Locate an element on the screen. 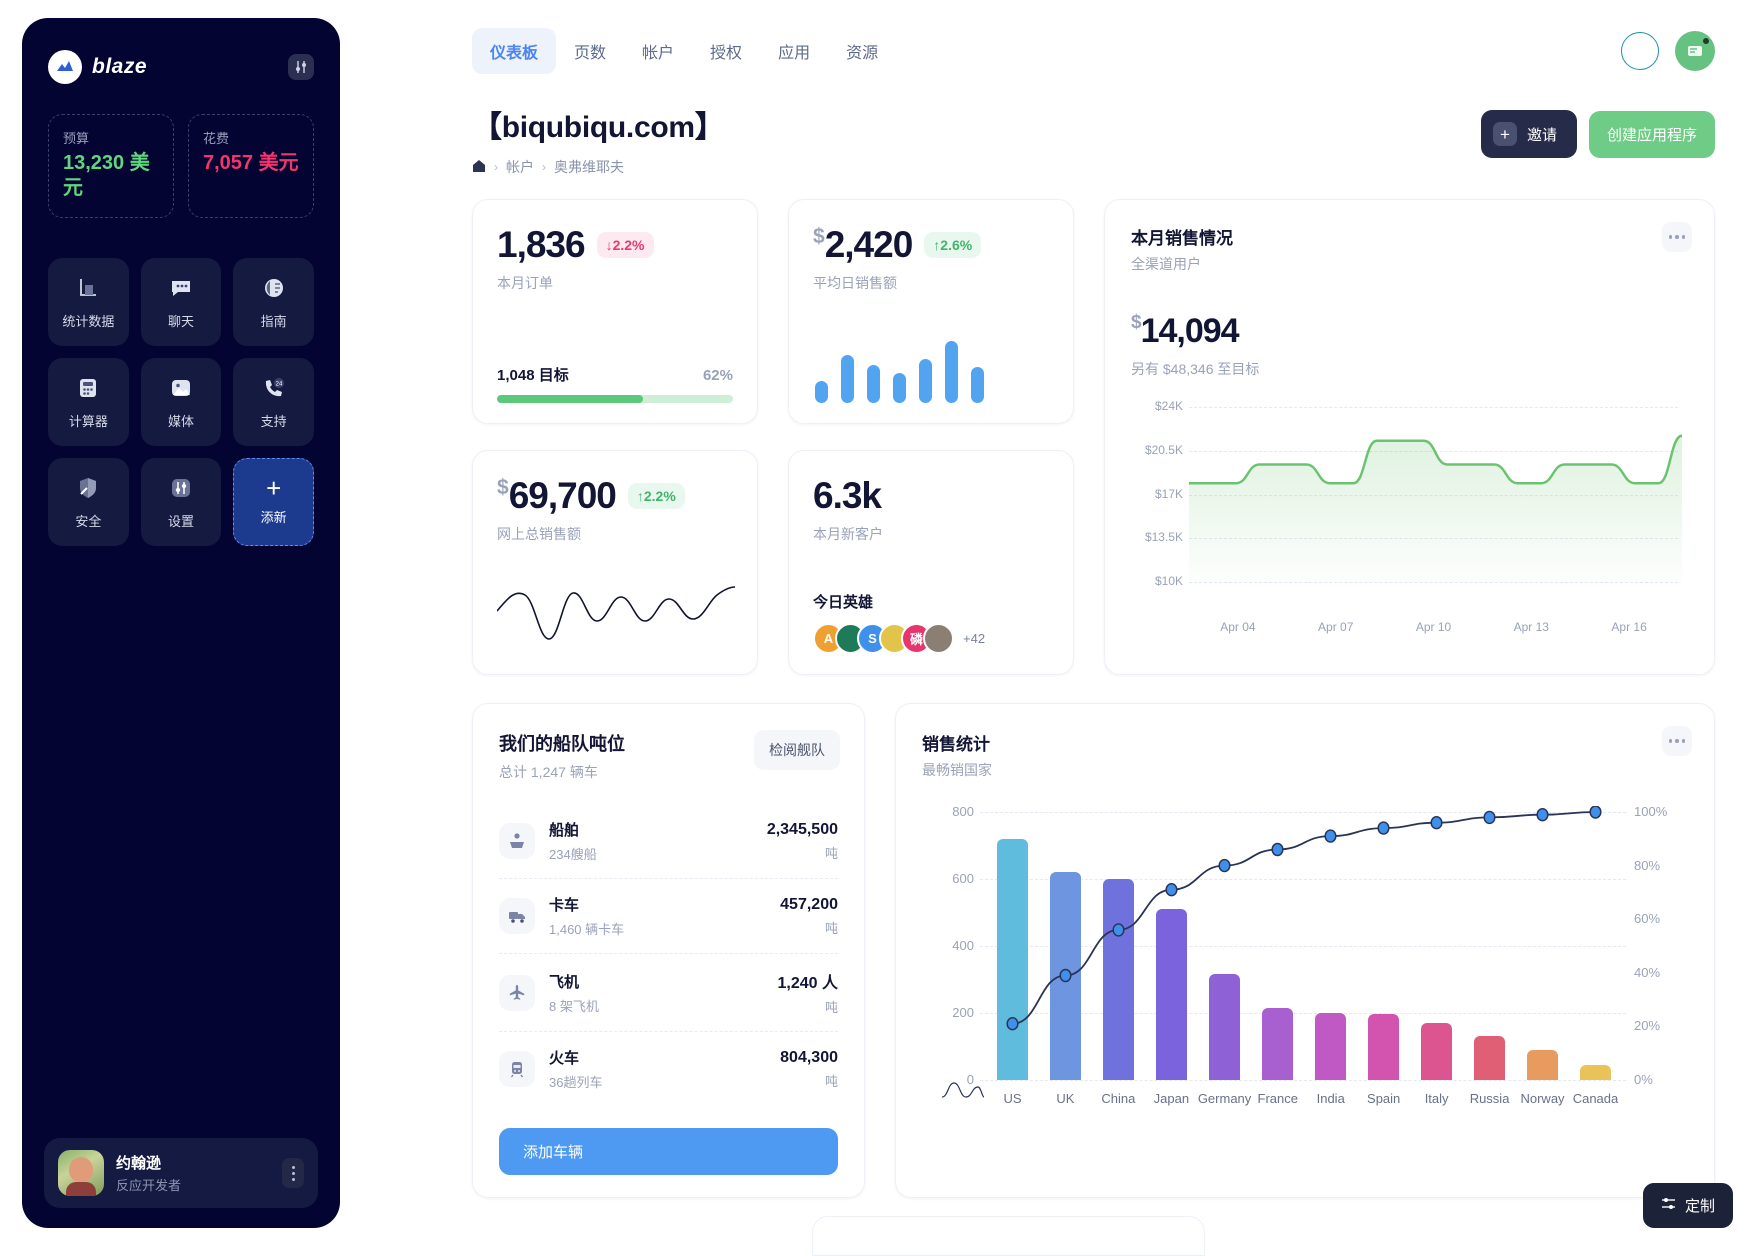 The height and width of the screenshot is (1256, 1753). invite-label: 邀请 is located at coordinates (1541, 135).